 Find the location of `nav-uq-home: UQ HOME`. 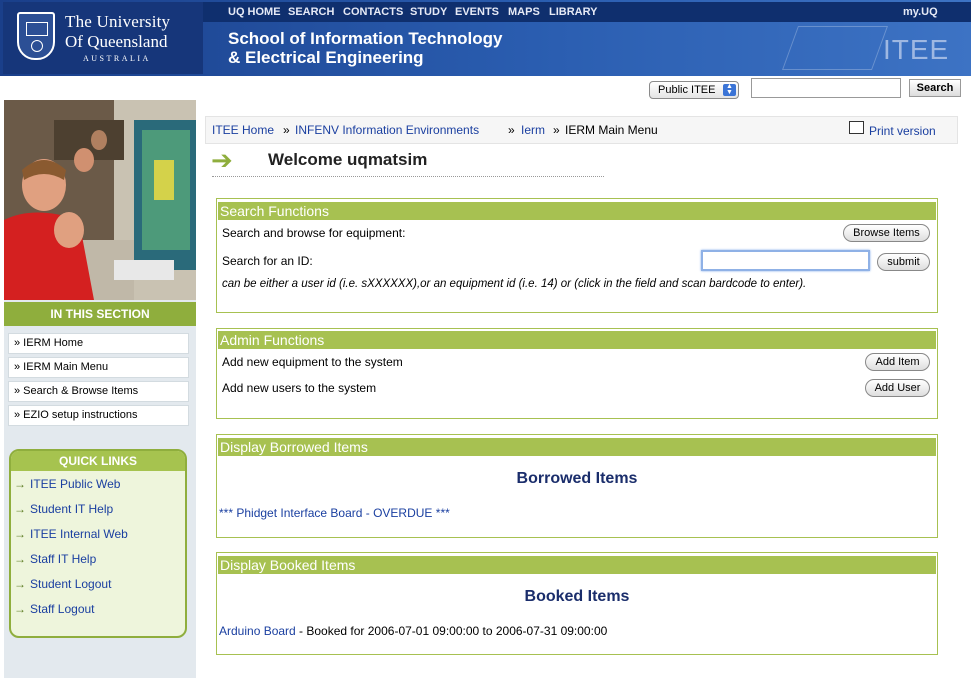

nav-uq-home: UQ HOME is located at coordinates (254, 12).